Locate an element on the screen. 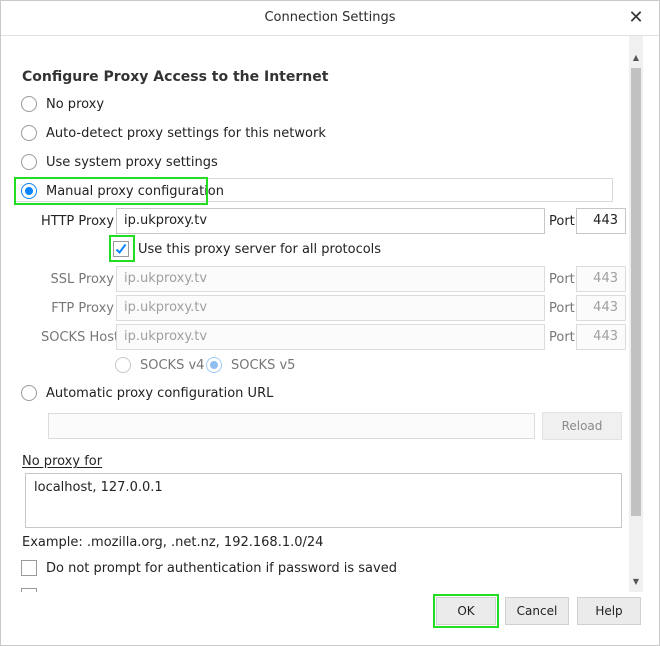  share-proxy-checkbox is located at coordinates (121, 249).